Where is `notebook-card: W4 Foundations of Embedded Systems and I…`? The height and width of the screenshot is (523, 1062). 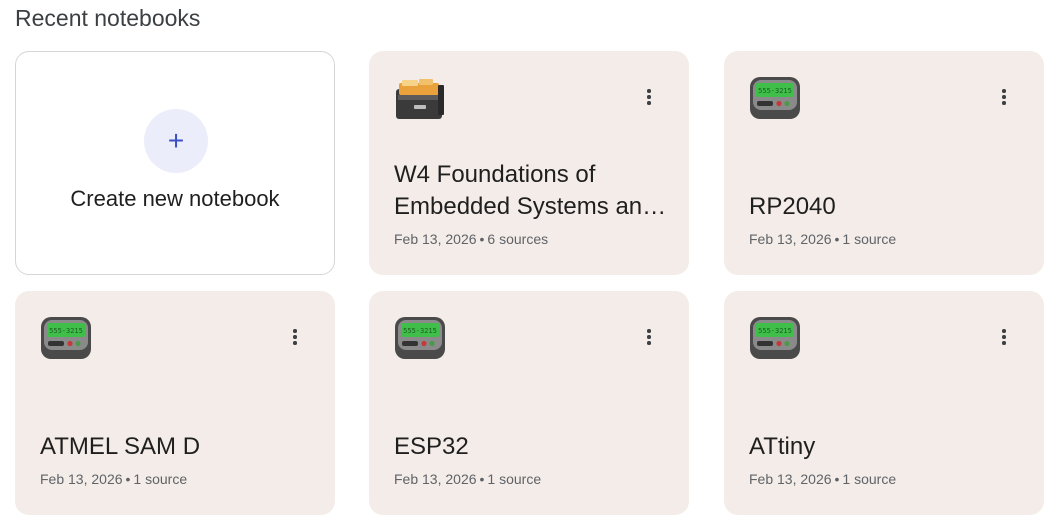 notebook-card: W4 Foundations of Embedded Systems and I… is located at coordinates (529, 163).